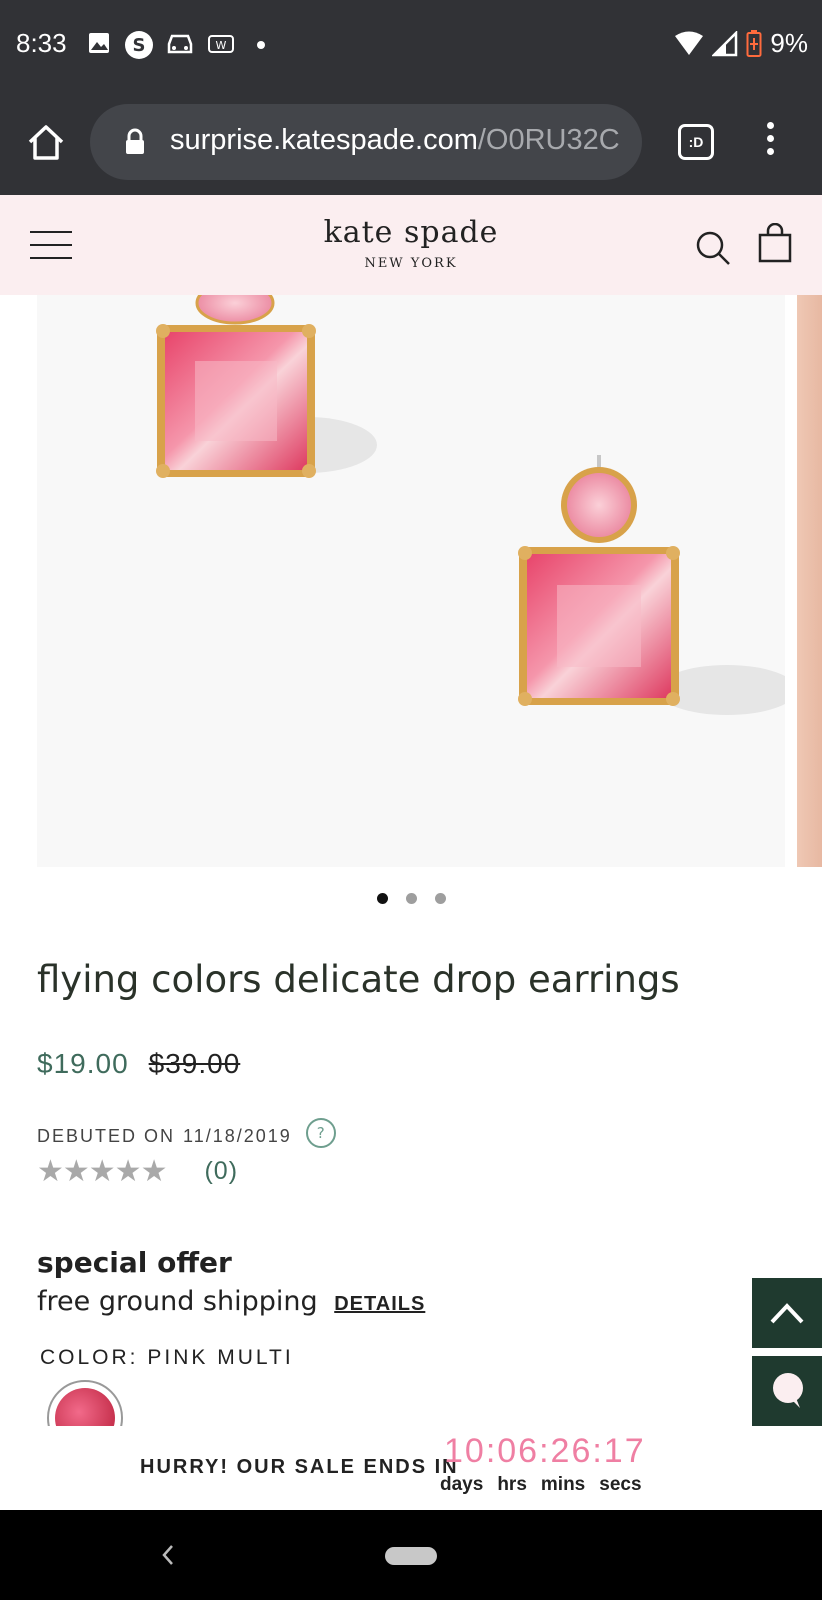 The height and width of the screenshot is (1600, 822). I want to click on carousel-dots, so click(411, 898).